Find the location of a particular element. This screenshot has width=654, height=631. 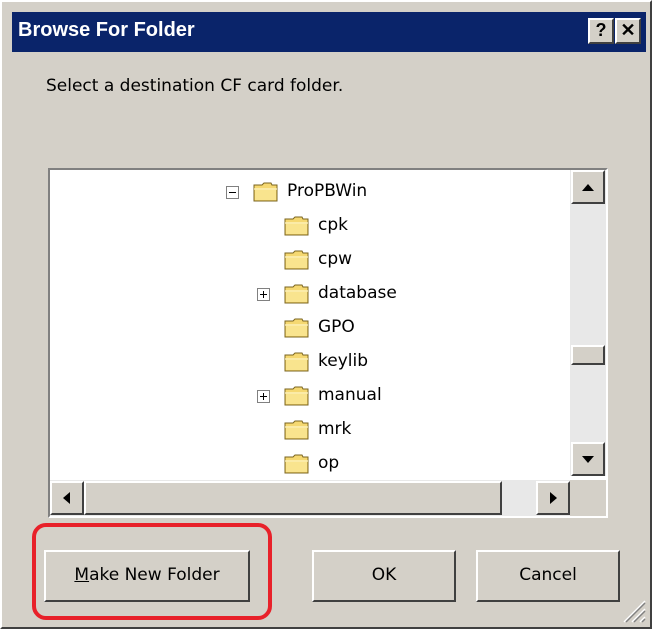

tree-item: ProPBWin is located at coordinates (310, 193).